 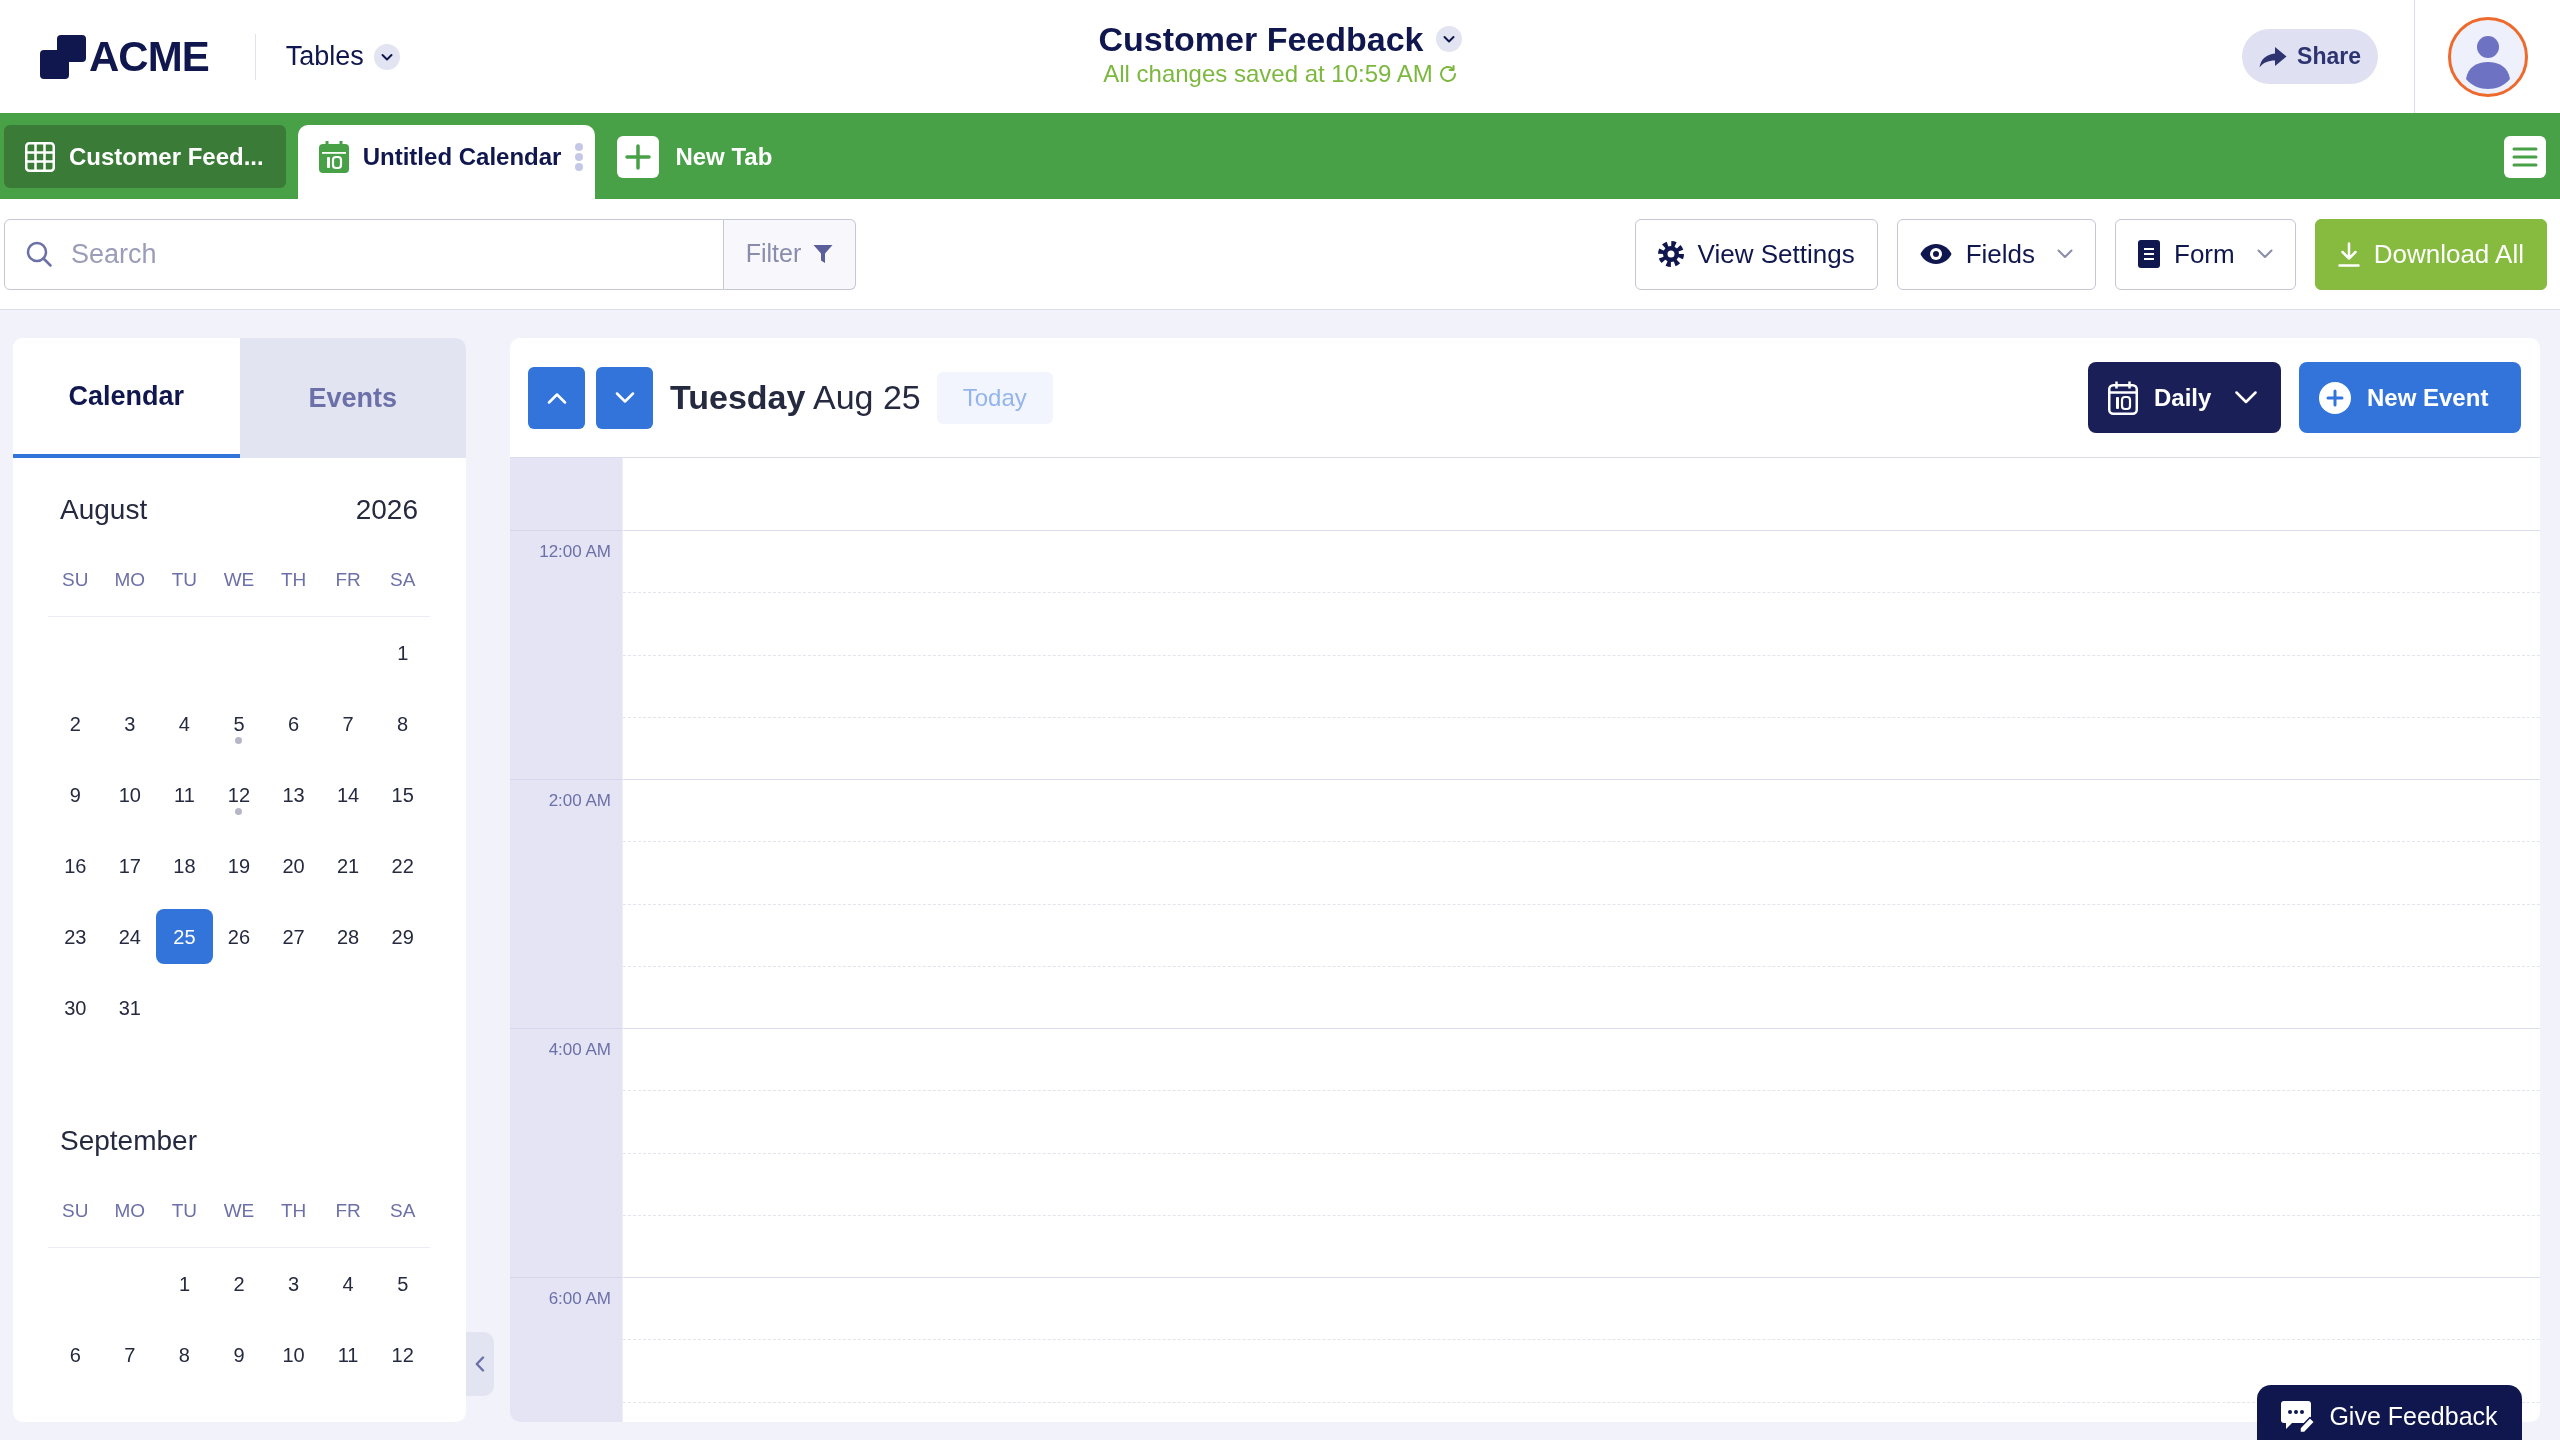 What do you see at coordinates (2410, 397) in the screenshot?
I see `new-event-button: New Event` at bounding box center [2410, 397].